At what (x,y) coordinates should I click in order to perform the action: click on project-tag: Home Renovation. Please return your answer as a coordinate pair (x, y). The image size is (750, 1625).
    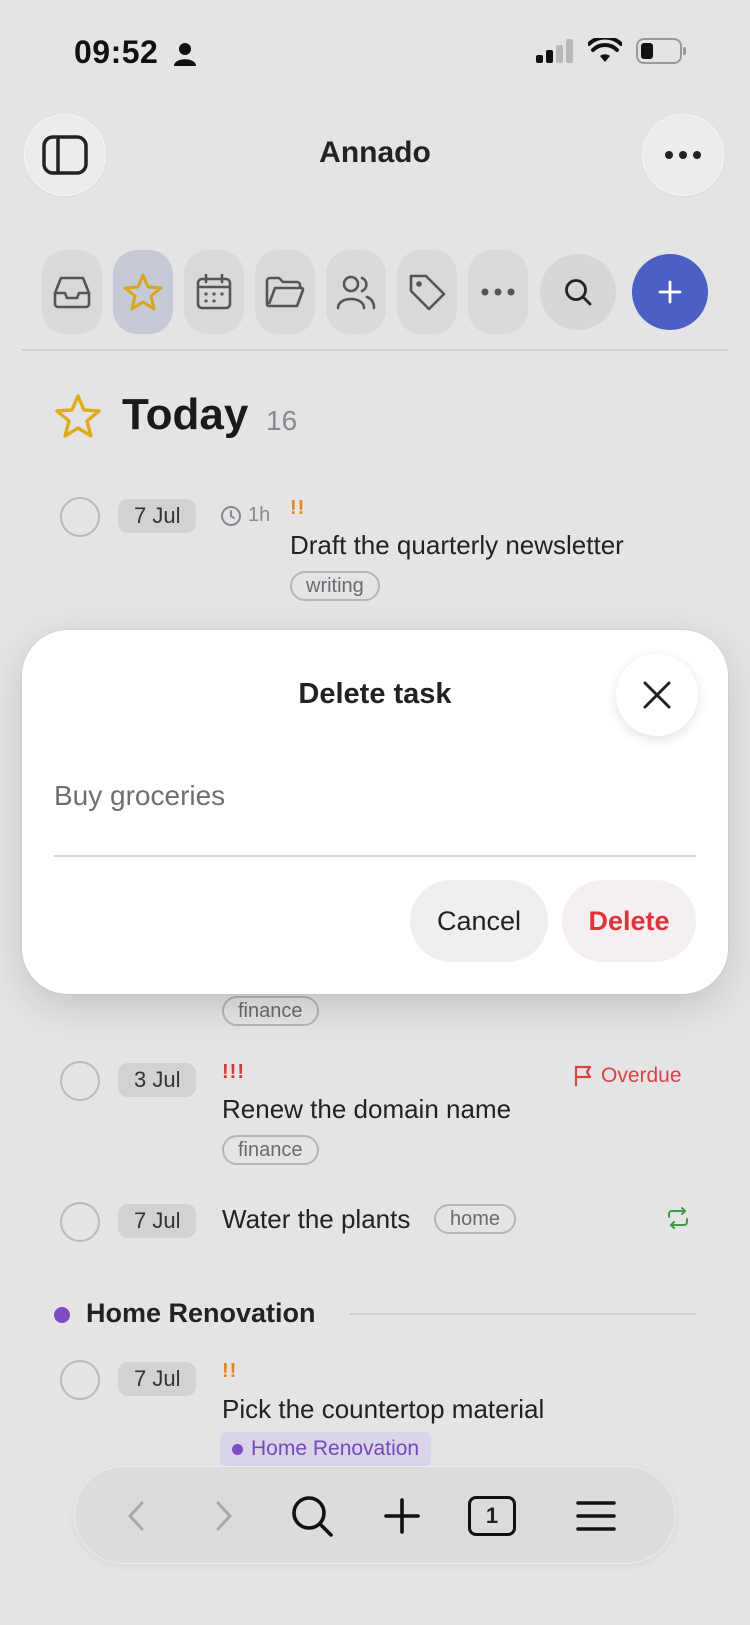
    Looking at the image, I should click on (326, 1449).